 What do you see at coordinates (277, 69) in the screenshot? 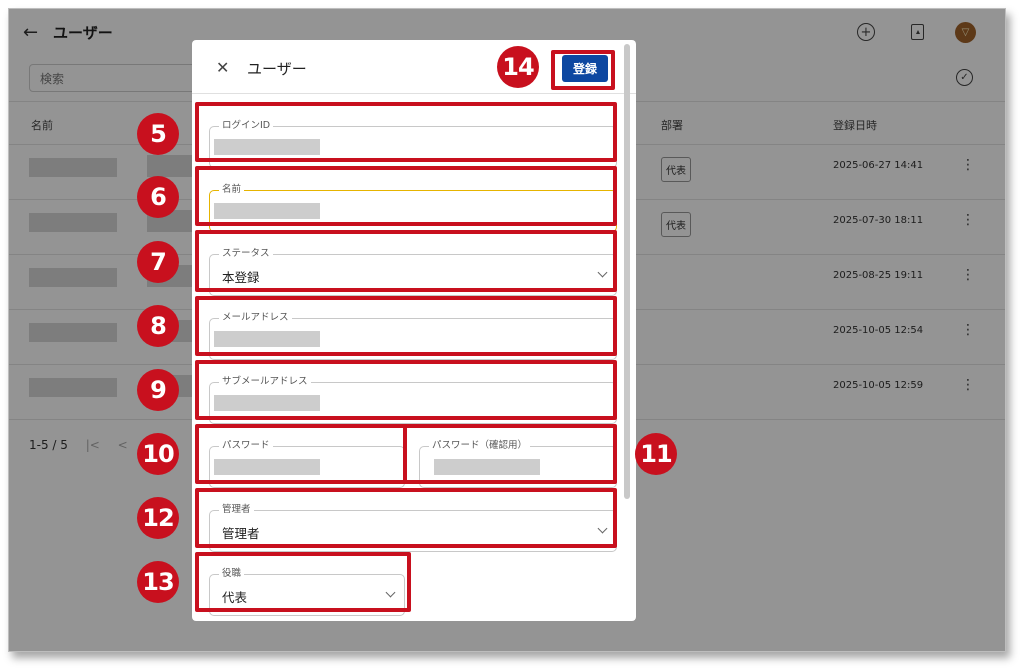
I see `dialog-title: ユーザー` at bounding box center [277, 69].